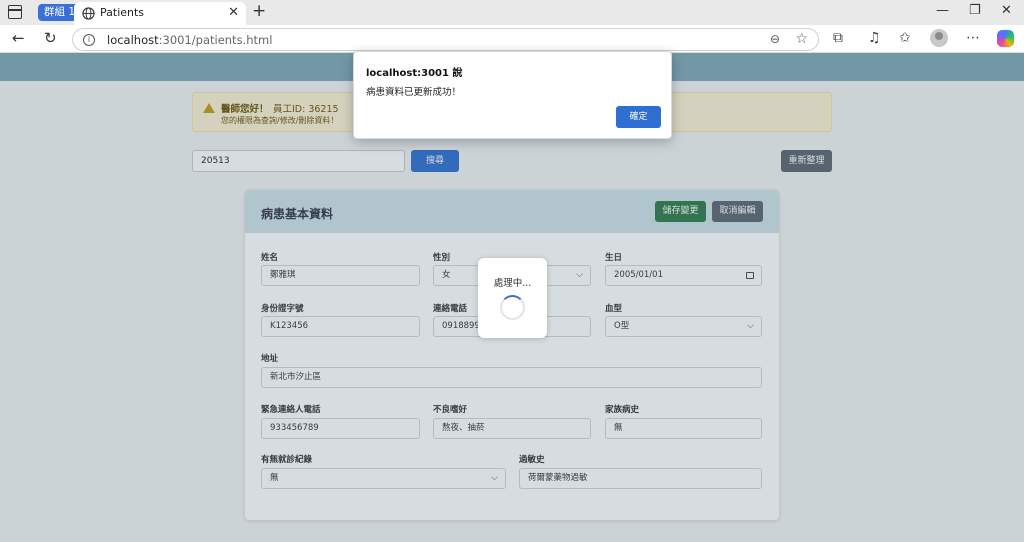  Describe the element at coordinates (905, 38) in the screenshot. I see `favorites-icon: ✩` at that location.